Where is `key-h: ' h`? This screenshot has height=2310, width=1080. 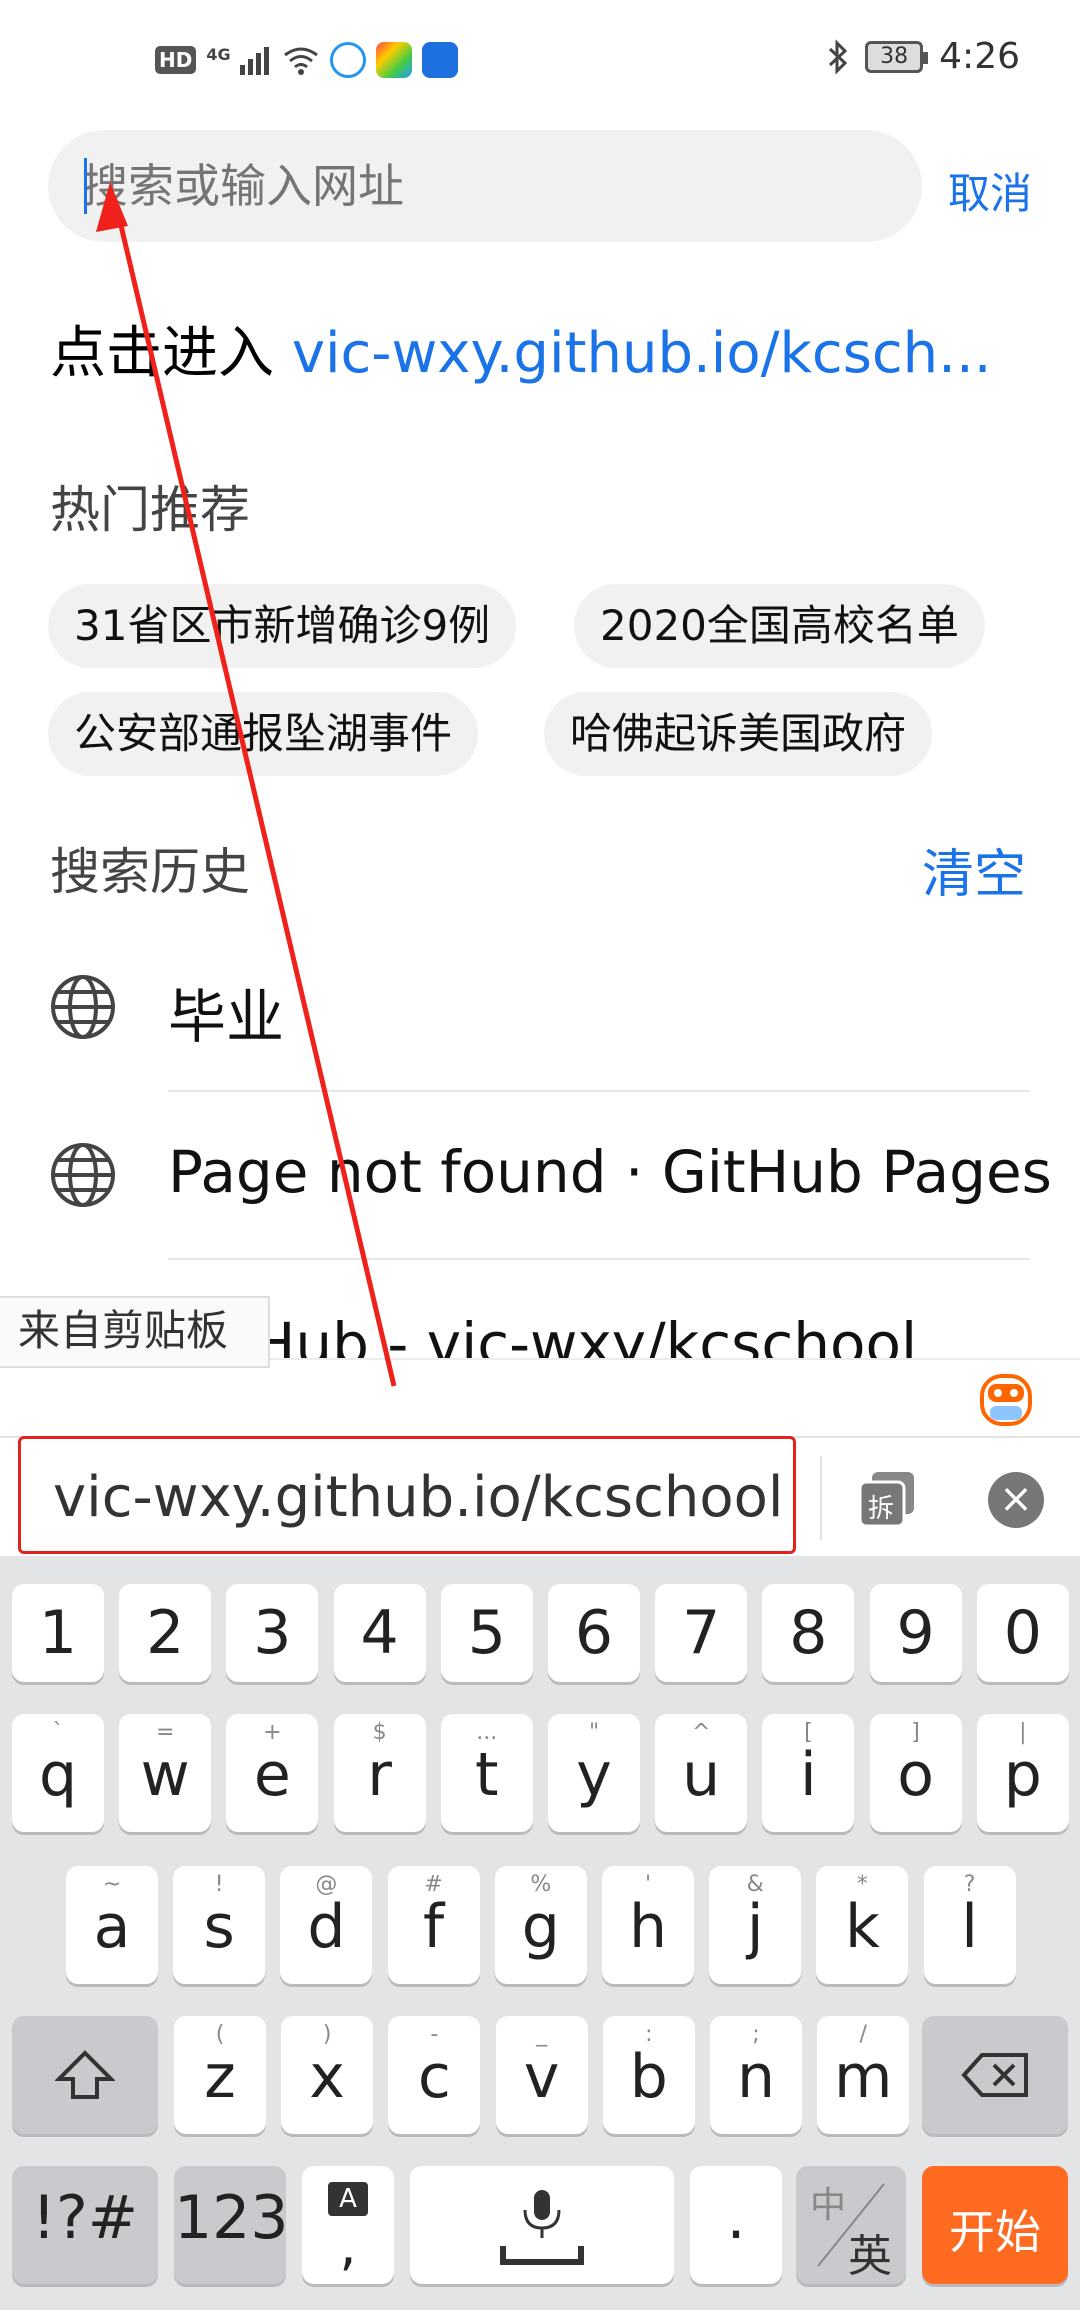
key-h: ' h is located at coordinates (648, 1925).